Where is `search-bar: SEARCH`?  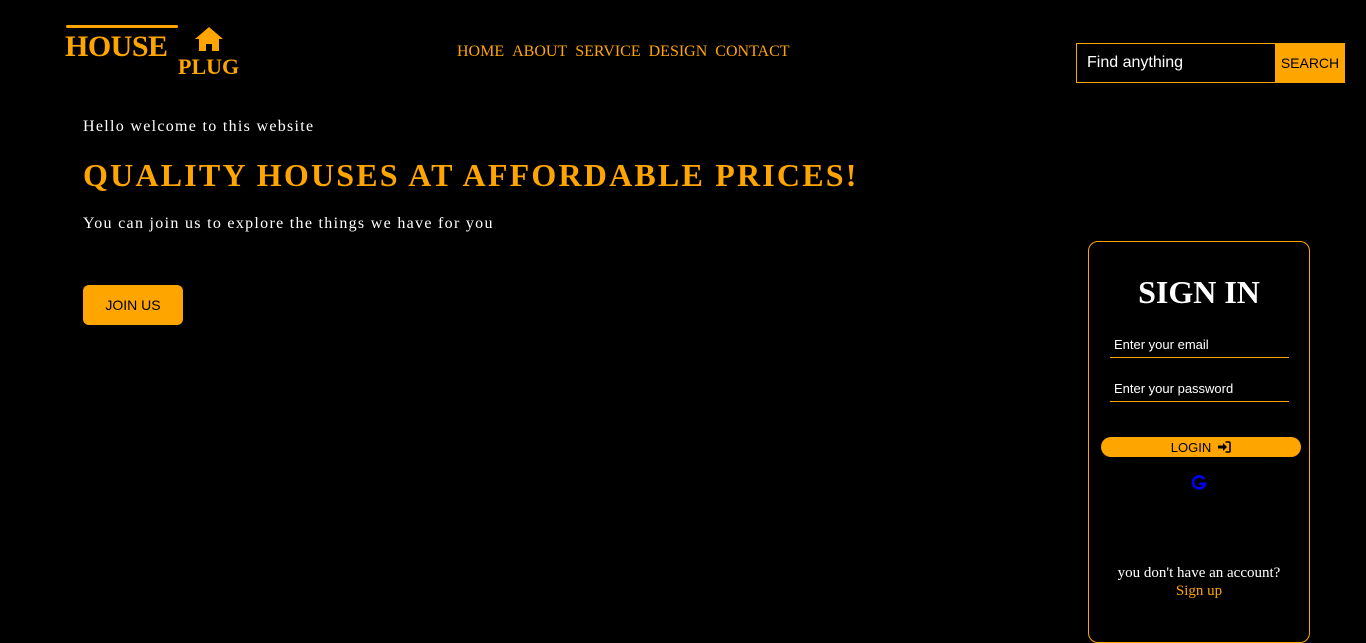 search-bar: SEARCH is located at coordinates (1210, 63).